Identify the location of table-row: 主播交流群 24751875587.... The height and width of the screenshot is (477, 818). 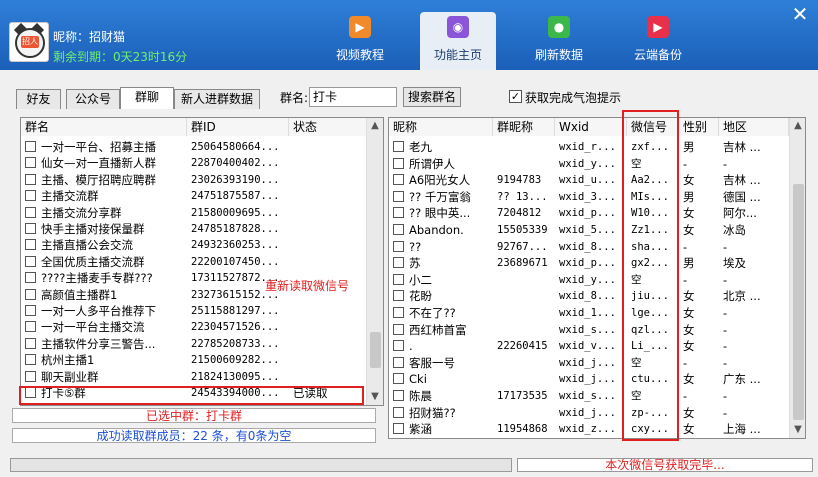
(193, 196).